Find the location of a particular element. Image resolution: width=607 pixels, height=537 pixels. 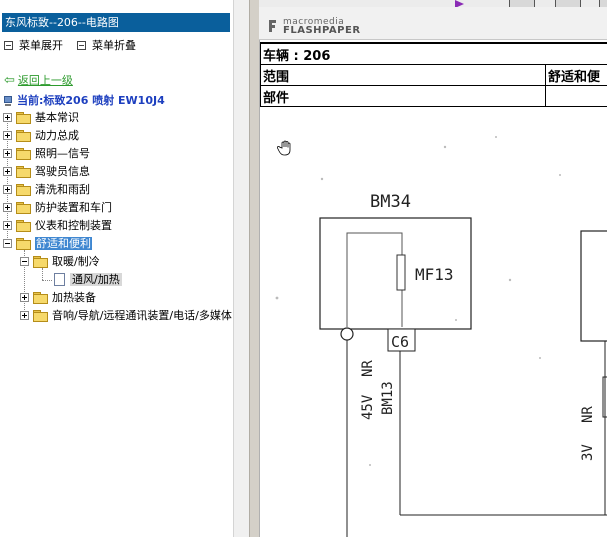

tree-item-label: 加热装备 is located at coordinates (74, 297).